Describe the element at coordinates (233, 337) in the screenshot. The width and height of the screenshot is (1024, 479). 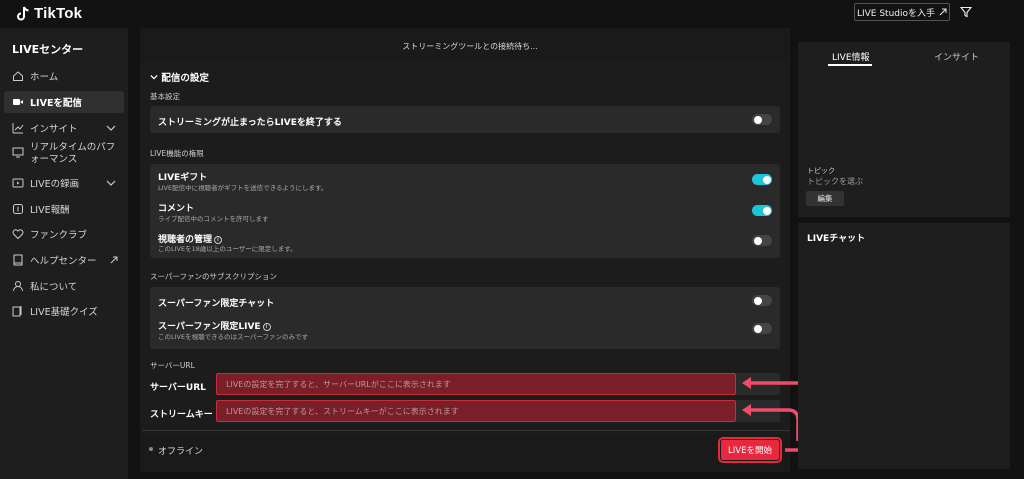
I see `superfan-live-desc: このLIVEを視聴できるのはスーパーファンのみです` at that location.